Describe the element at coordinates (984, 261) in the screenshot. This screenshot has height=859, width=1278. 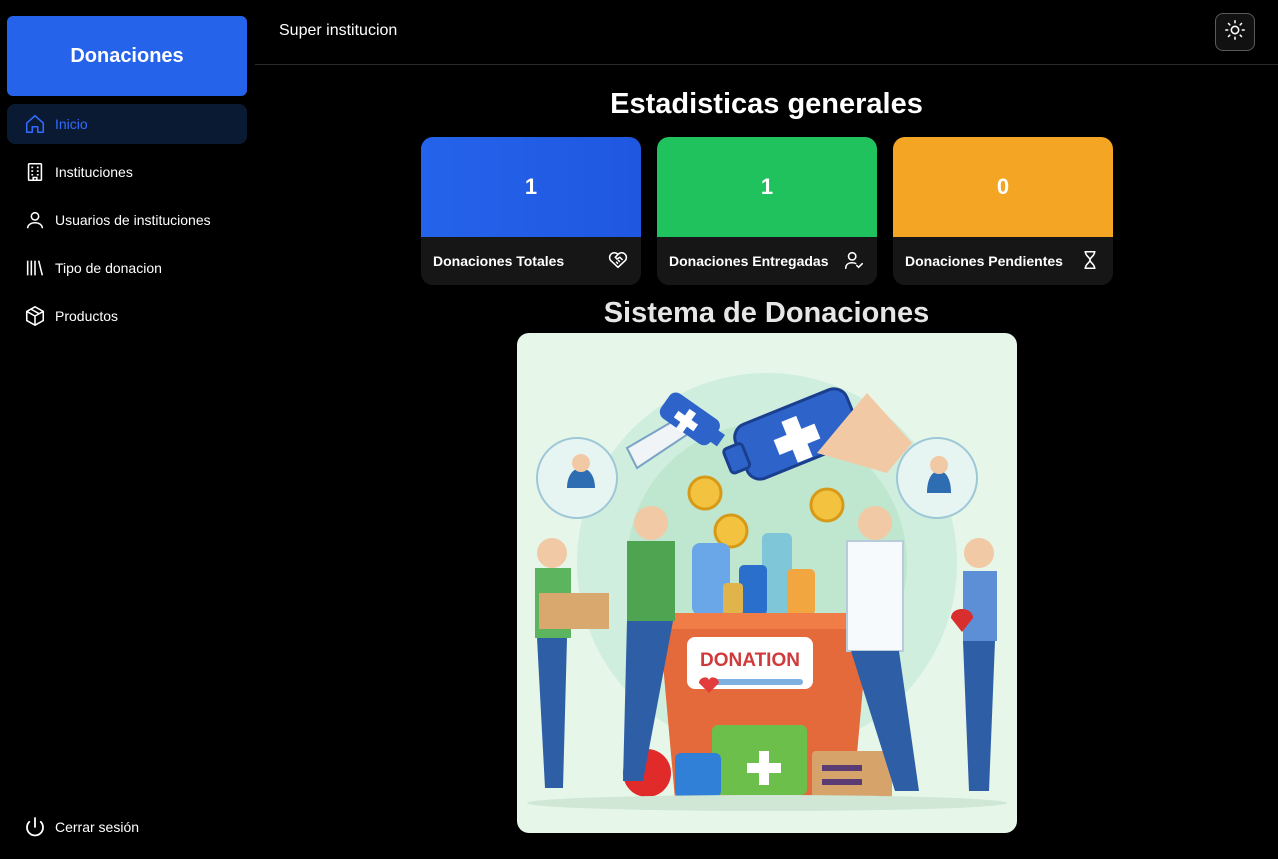
I see `stat-label: Donaciones Pendientes` at that location.